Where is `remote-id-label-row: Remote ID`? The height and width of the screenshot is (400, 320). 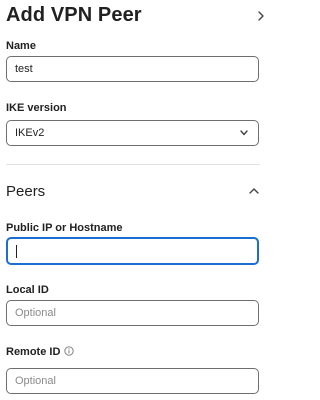
remote-id-label-row: Remote ID is located at coordinates (40, 352).